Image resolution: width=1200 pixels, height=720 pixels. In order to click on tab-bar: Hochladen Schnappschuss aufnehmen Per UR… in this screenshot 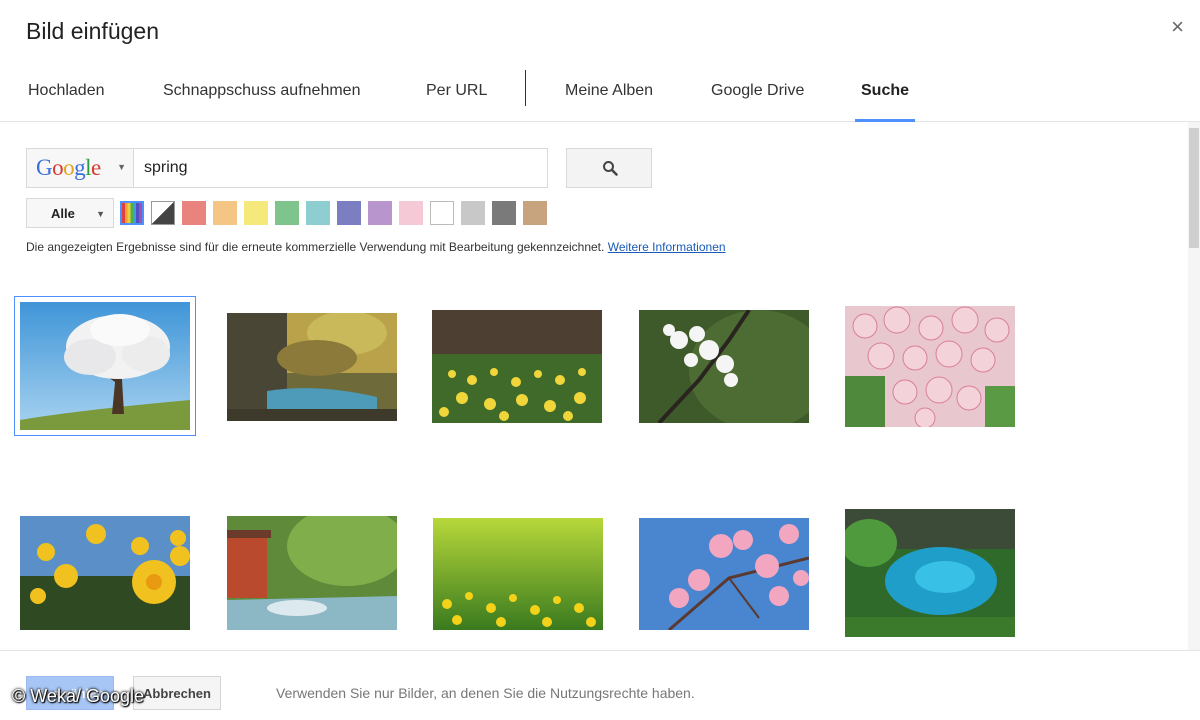, I will do `click(600, 91)`.